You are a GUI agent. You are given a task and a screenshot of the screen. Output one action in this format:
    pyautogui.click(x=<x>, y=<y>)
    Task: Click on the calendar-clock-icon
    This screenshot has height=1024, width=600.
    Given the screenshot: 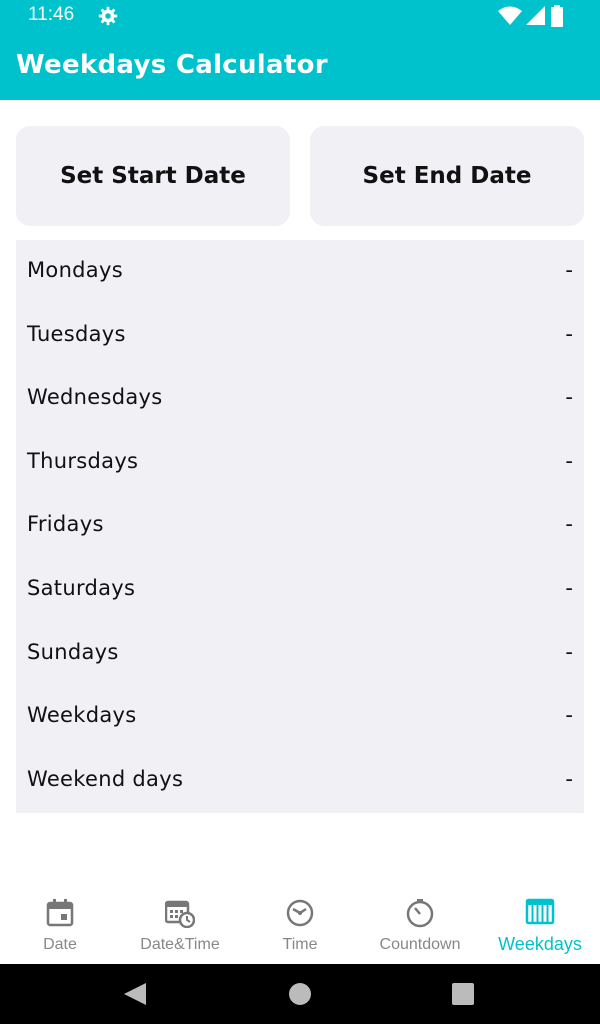 What is the action you would take?
    pyautogui.click(x=180, y=914)
    